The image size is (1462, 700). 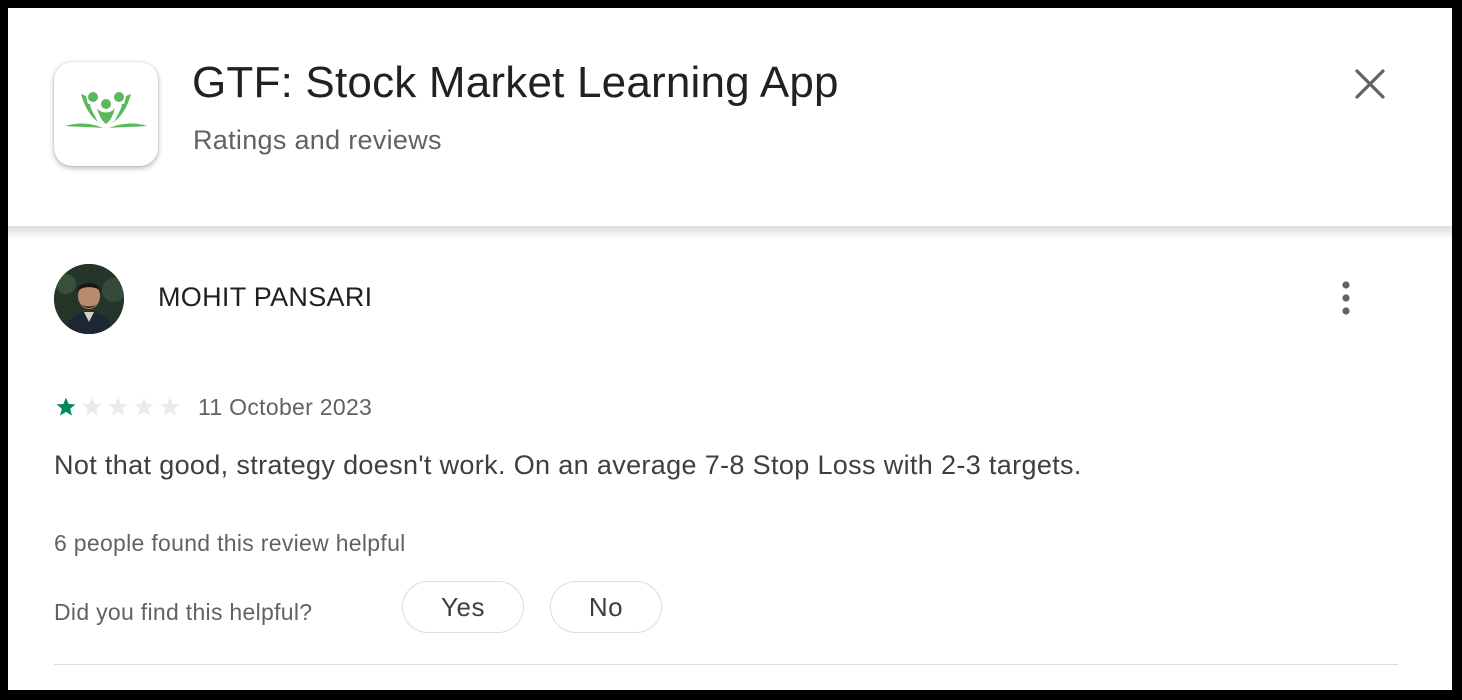 What do you see at coordinates (463, 607) in the screenshot?
I see `helpful-yes-button: Yes` at bounding box center [463, 607].